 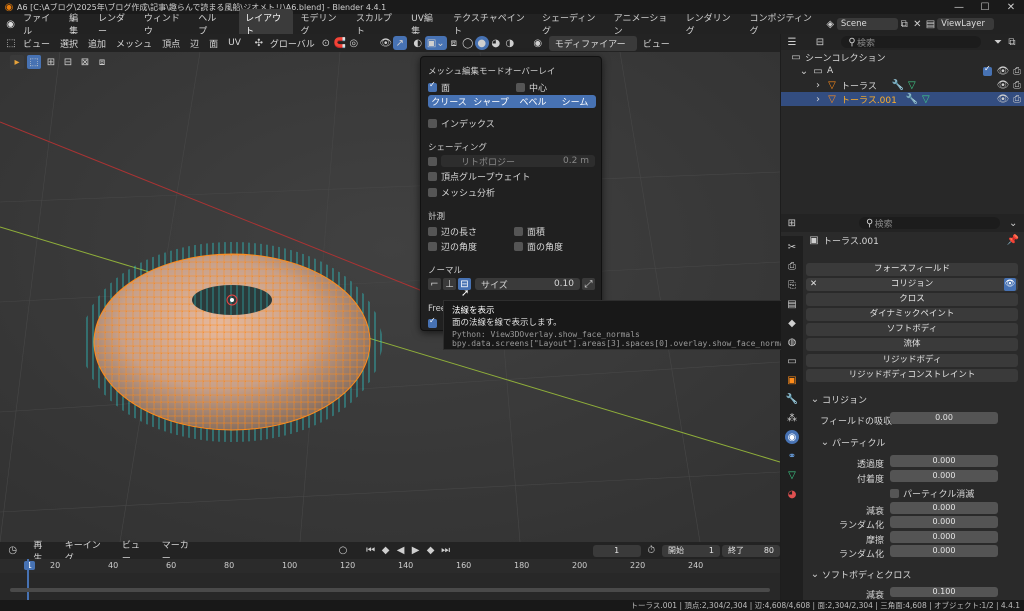 What do you see at coordinates (434, 322) in the screenshot?
I see `freestyle-toggle` at bounding box center [434, 322].